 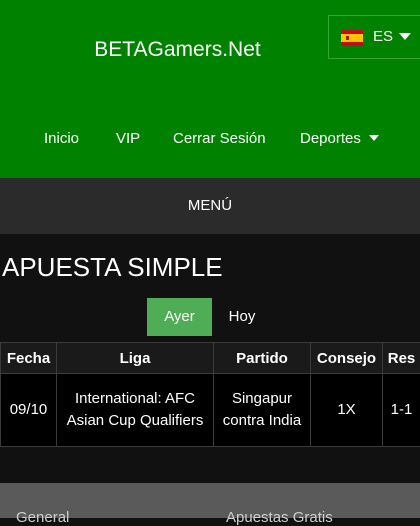 What do you see at coordinates (262, 358) in the screenshot?
I see `column-header-partido: Partido` at bounding box center [262, 358].